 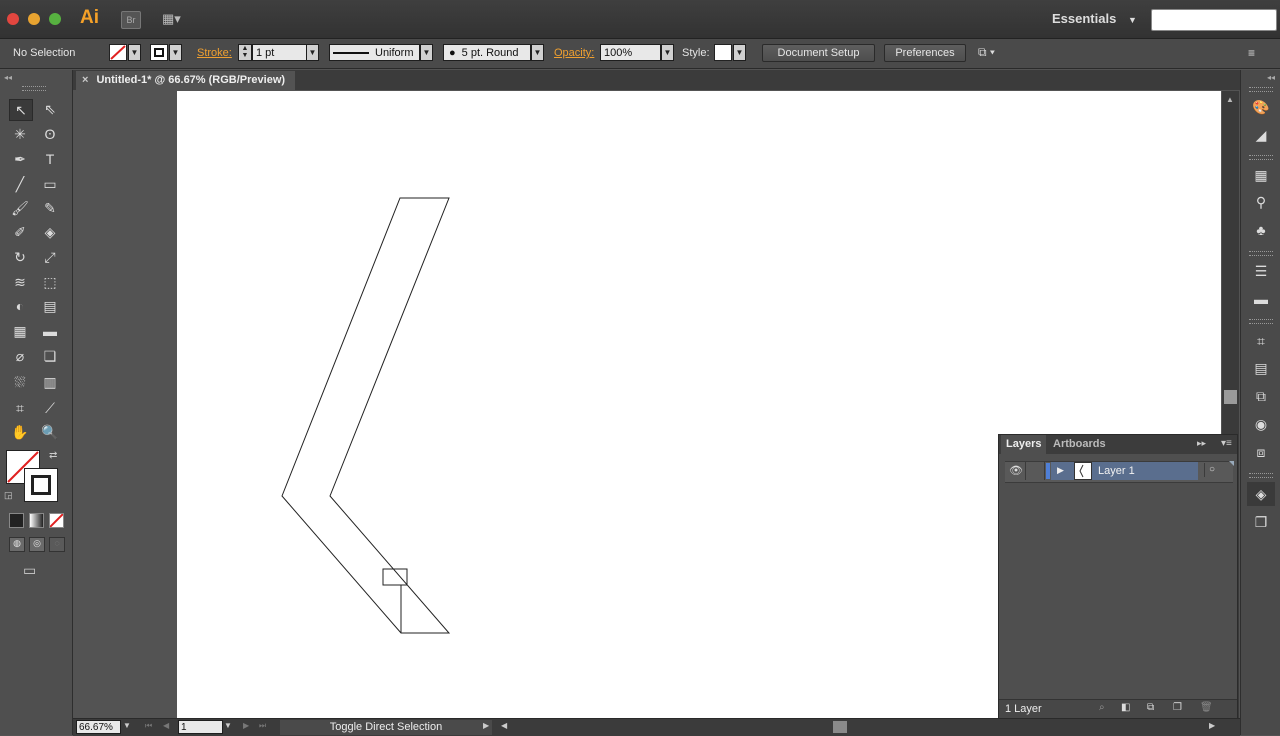 I want to click on artboard-tool-icon: ⌗, so click(x=20, y=408).